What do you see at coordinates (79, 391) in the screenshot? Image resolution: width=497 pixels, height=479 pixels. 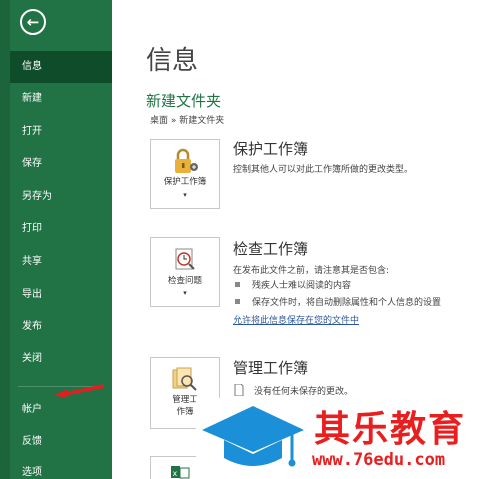 I see `annotation-arrow-icon` at bounding box center [79, 391].